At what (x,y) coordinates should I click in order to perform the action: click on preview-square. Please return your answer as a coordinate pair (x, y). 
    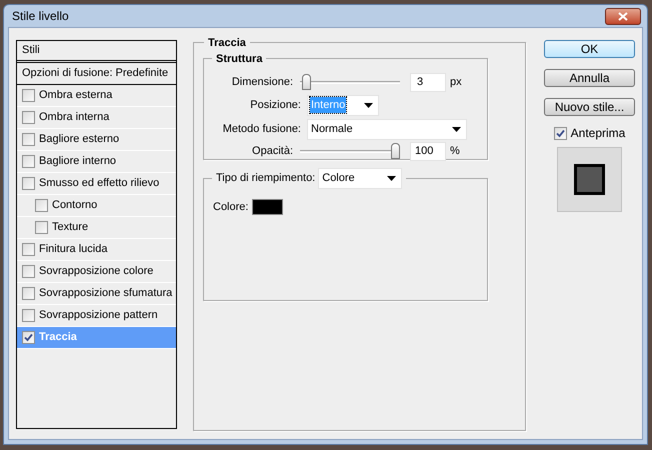
    Looking at the image, I should click on (589, 179).